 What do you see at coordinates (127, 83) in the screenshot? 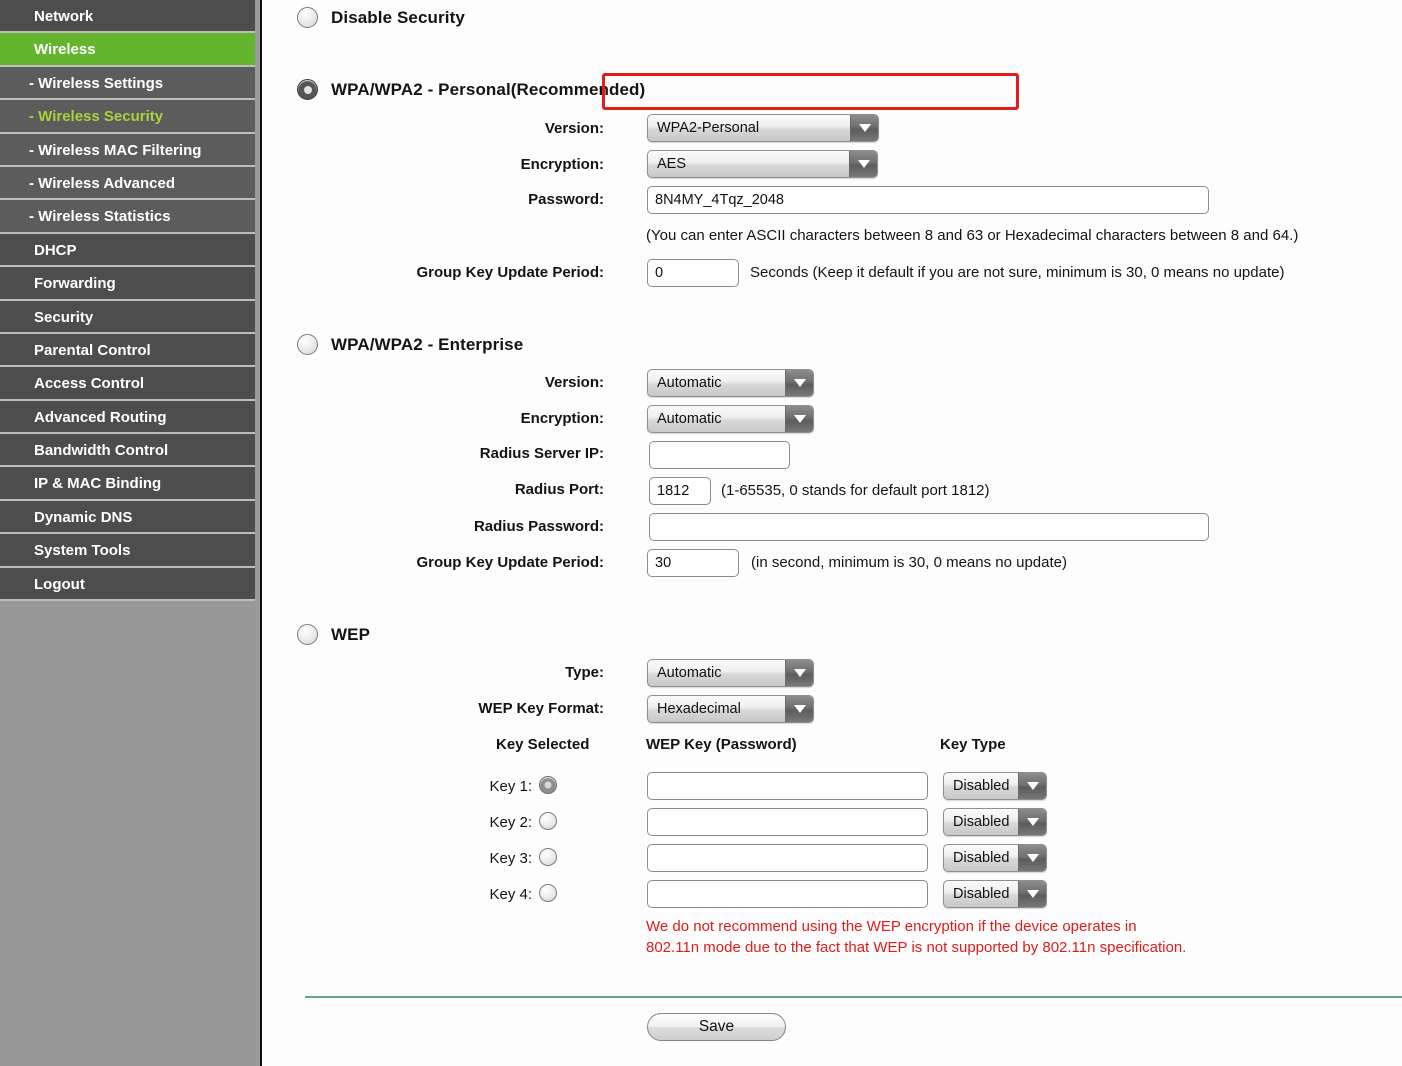
I see `sidebar-item-wireless-settings: - Wireless Settings` at bounding box center [127, 83].